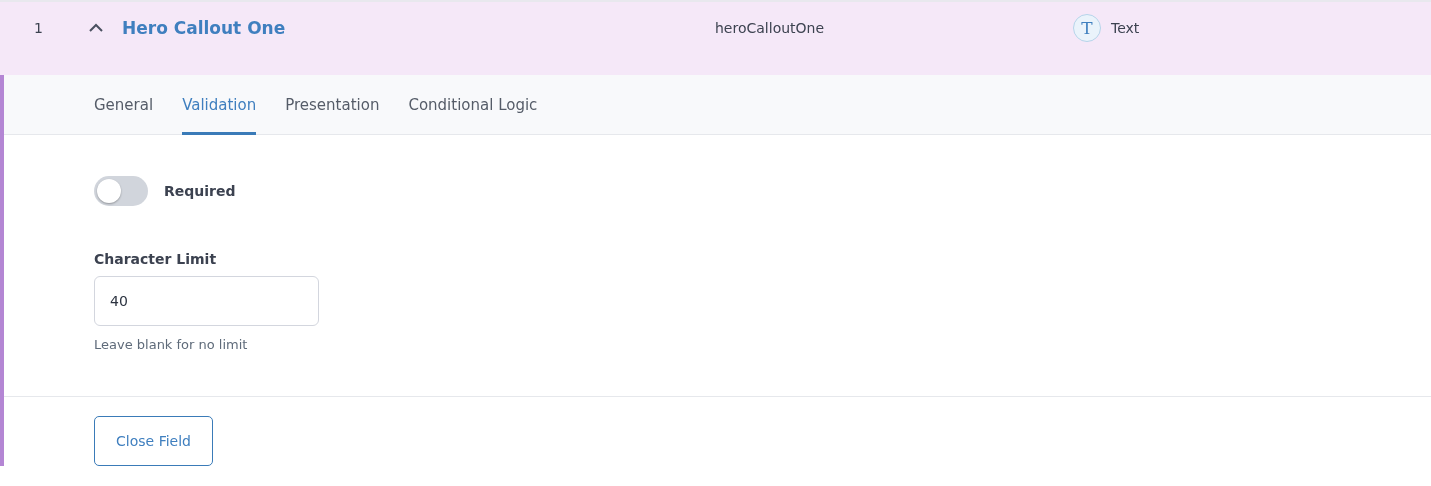  What do you see at coordinates (121, 191) in the screenshot?
I see `required-toggle` at bounding box center [121, 191].